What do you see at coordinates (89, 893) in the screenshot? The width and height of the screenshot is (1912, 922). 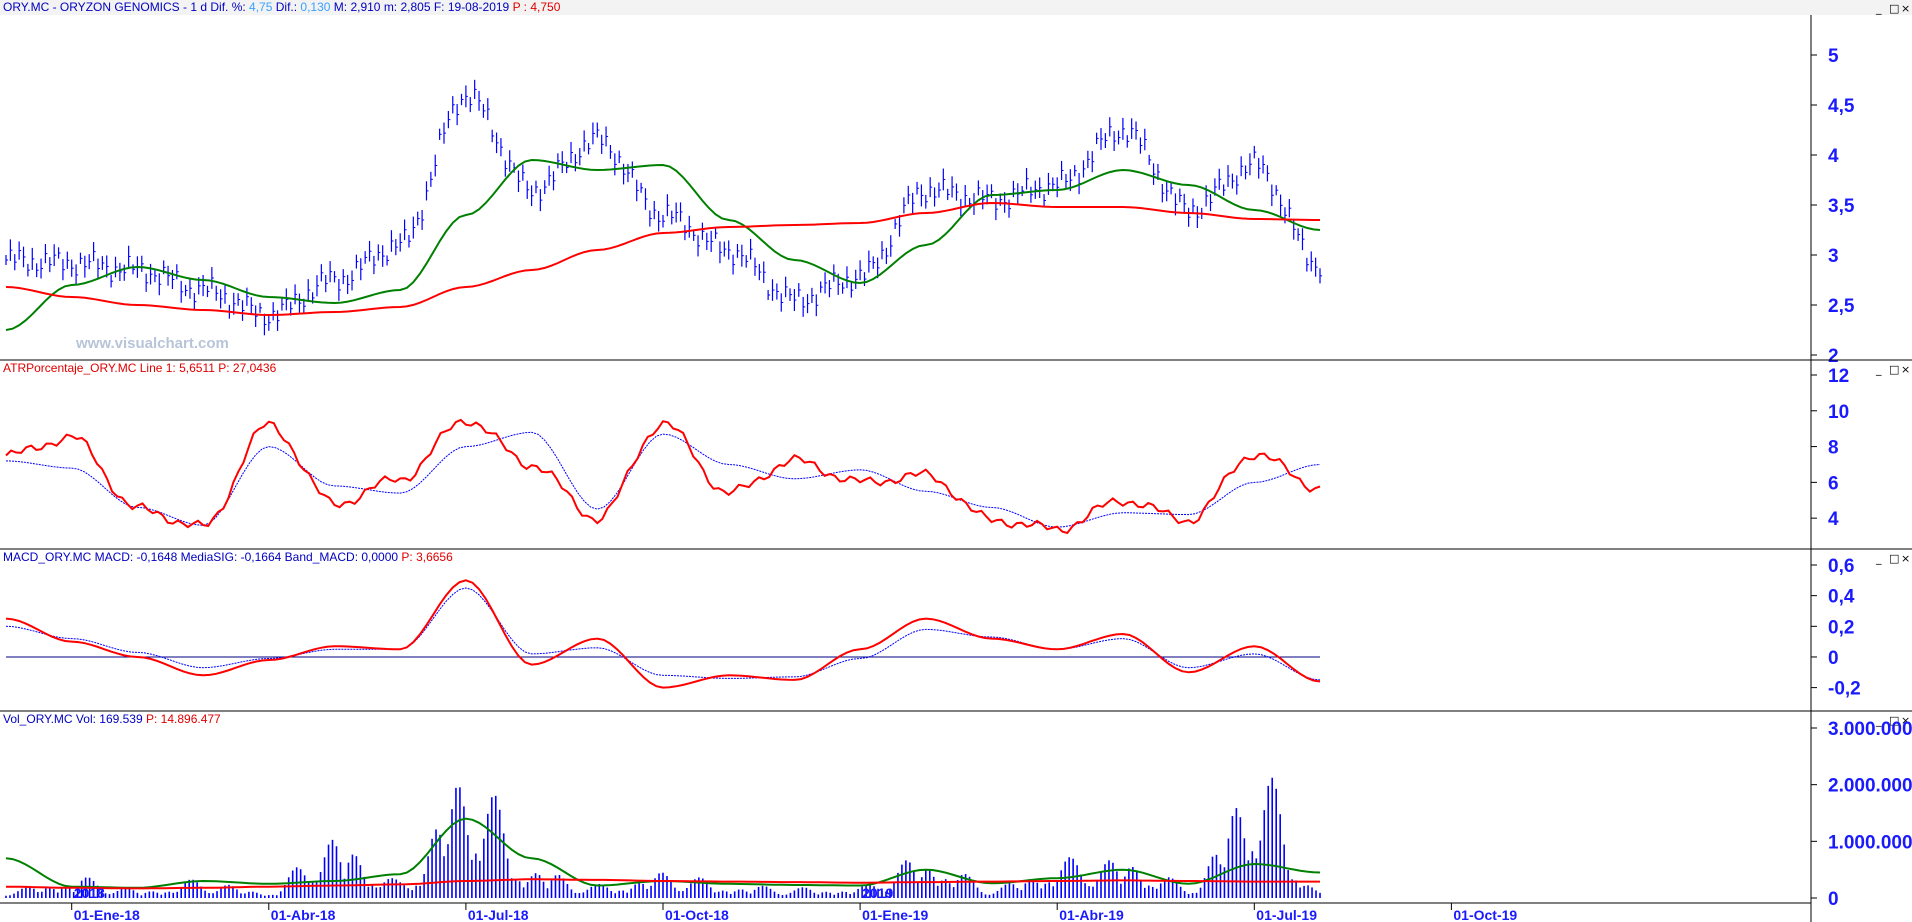 I see `year-label: 2018` at bounding box center [89, 893].